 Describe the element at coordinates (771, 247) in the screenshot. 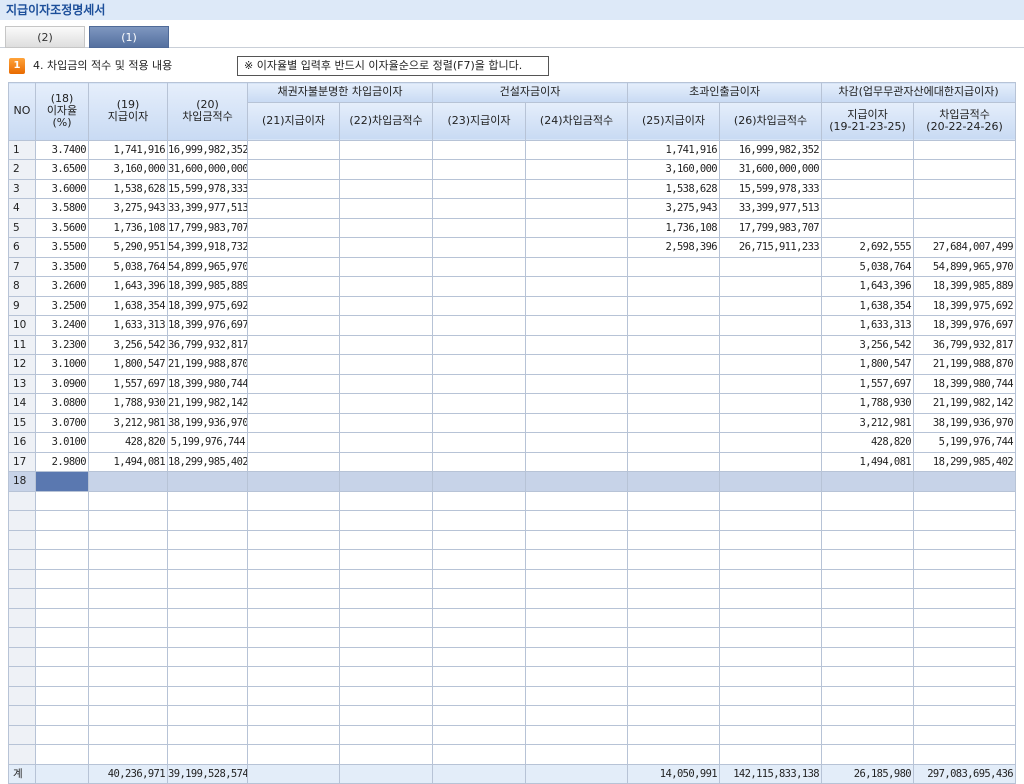

I see `cell: 26,715,911,233` at that location.